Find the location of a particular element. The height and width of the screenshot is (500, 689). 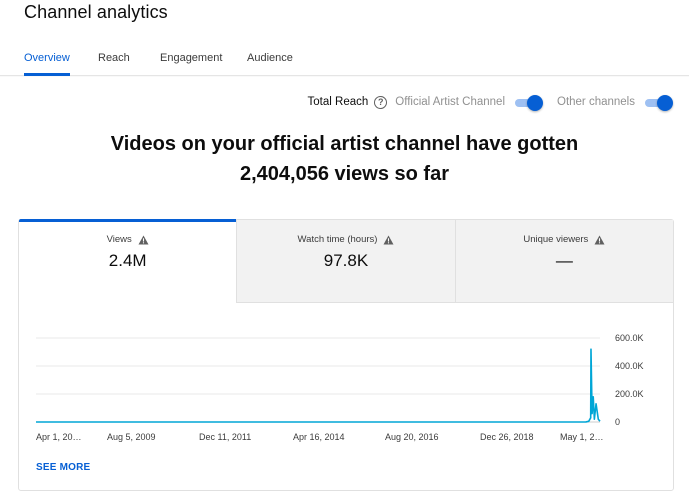

total-reach-label: Total Reach is located at coordinates (338, 102).